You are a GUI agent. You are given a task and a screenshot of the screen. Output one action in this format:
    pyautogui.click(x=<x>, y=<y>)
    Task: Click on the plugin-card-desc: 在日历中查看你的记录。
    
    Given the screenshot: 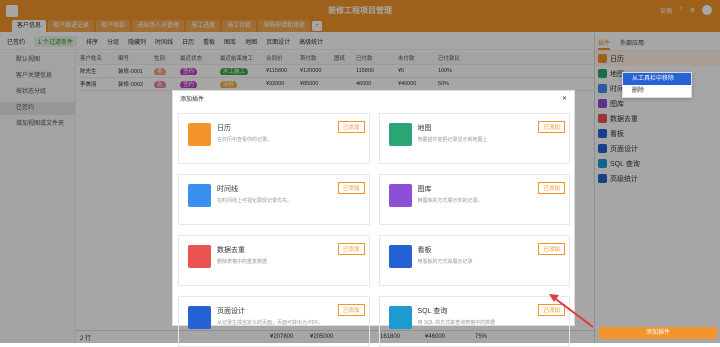 What is the action you would take?
    pyautogui.click(x=245, y=140)
    